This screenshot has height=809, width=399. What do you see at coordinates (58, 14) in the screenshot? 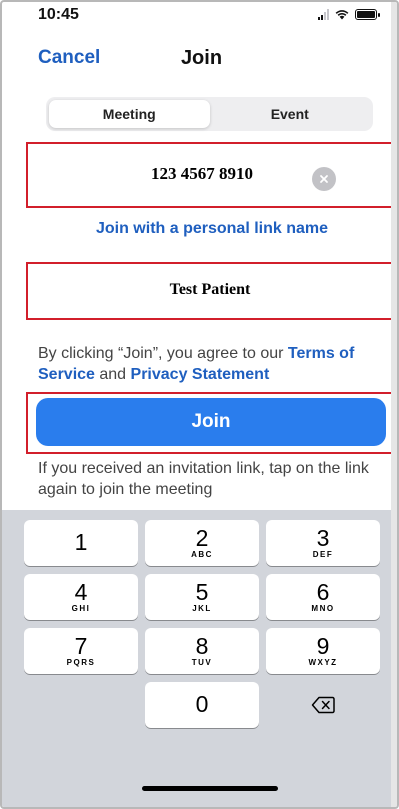
I see `status-time: 10:45` at bounding box center [58, 14].